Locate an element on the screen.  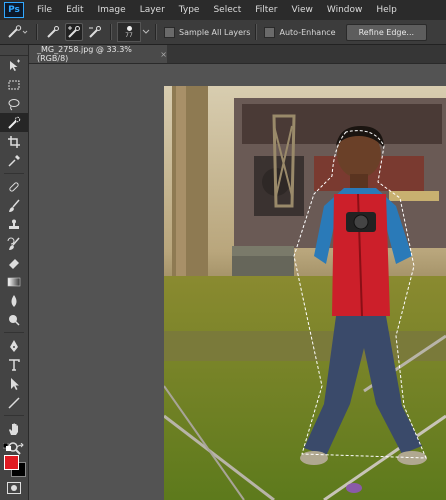
pen-icon is located at coordinates (14, 345).